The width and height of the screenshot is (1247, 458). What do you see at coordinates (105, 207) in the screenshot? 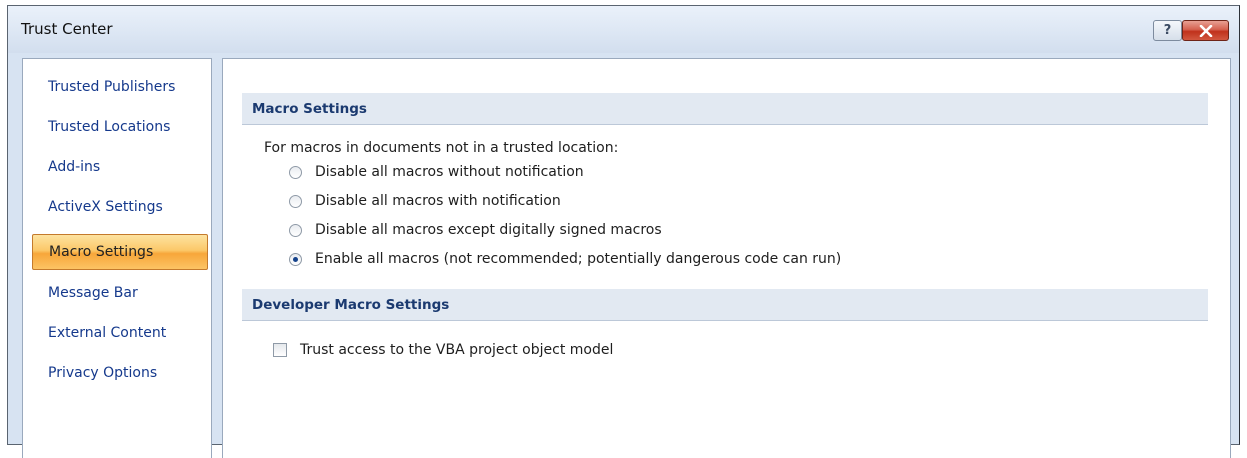
I see `sidebar-item-label: ActiveX Settings` at bounding box center [105, 207].